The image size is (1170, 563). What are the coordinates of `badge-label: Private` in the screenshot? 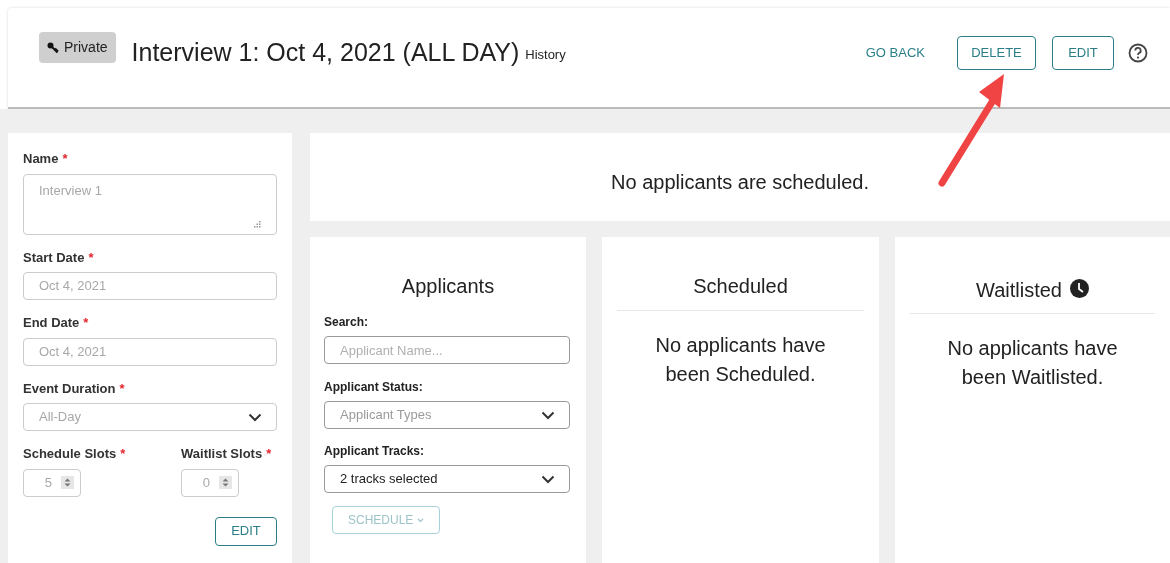 It's located at (86, 47).